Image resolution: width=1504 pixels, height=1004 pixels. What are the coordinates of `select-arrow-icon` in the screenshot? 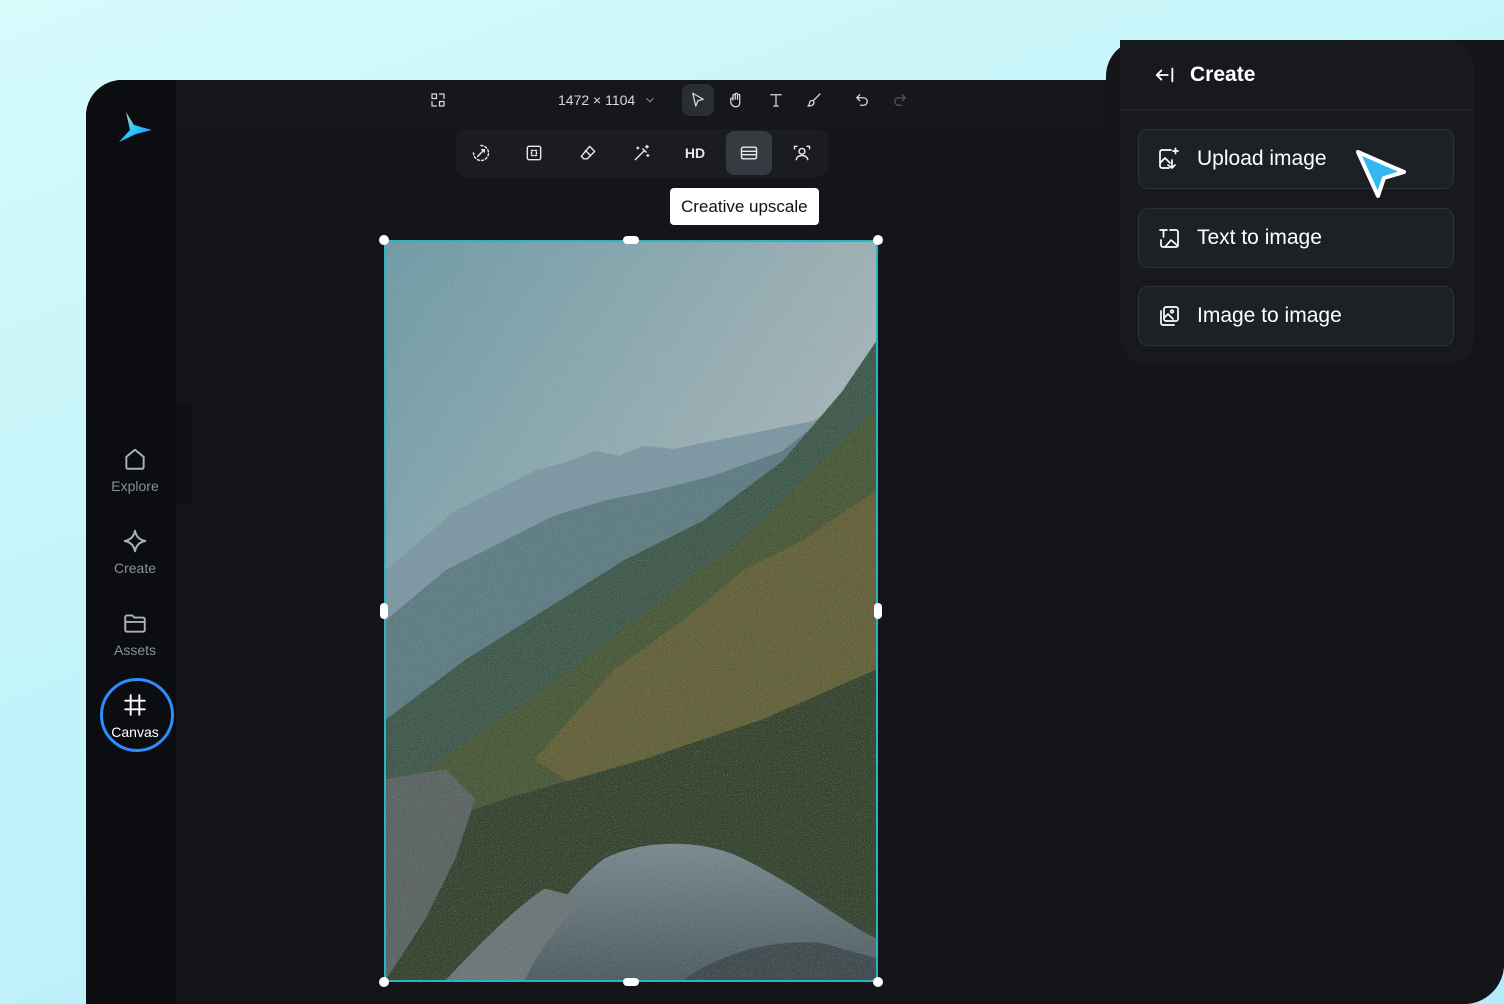 It's located at (698, 99).